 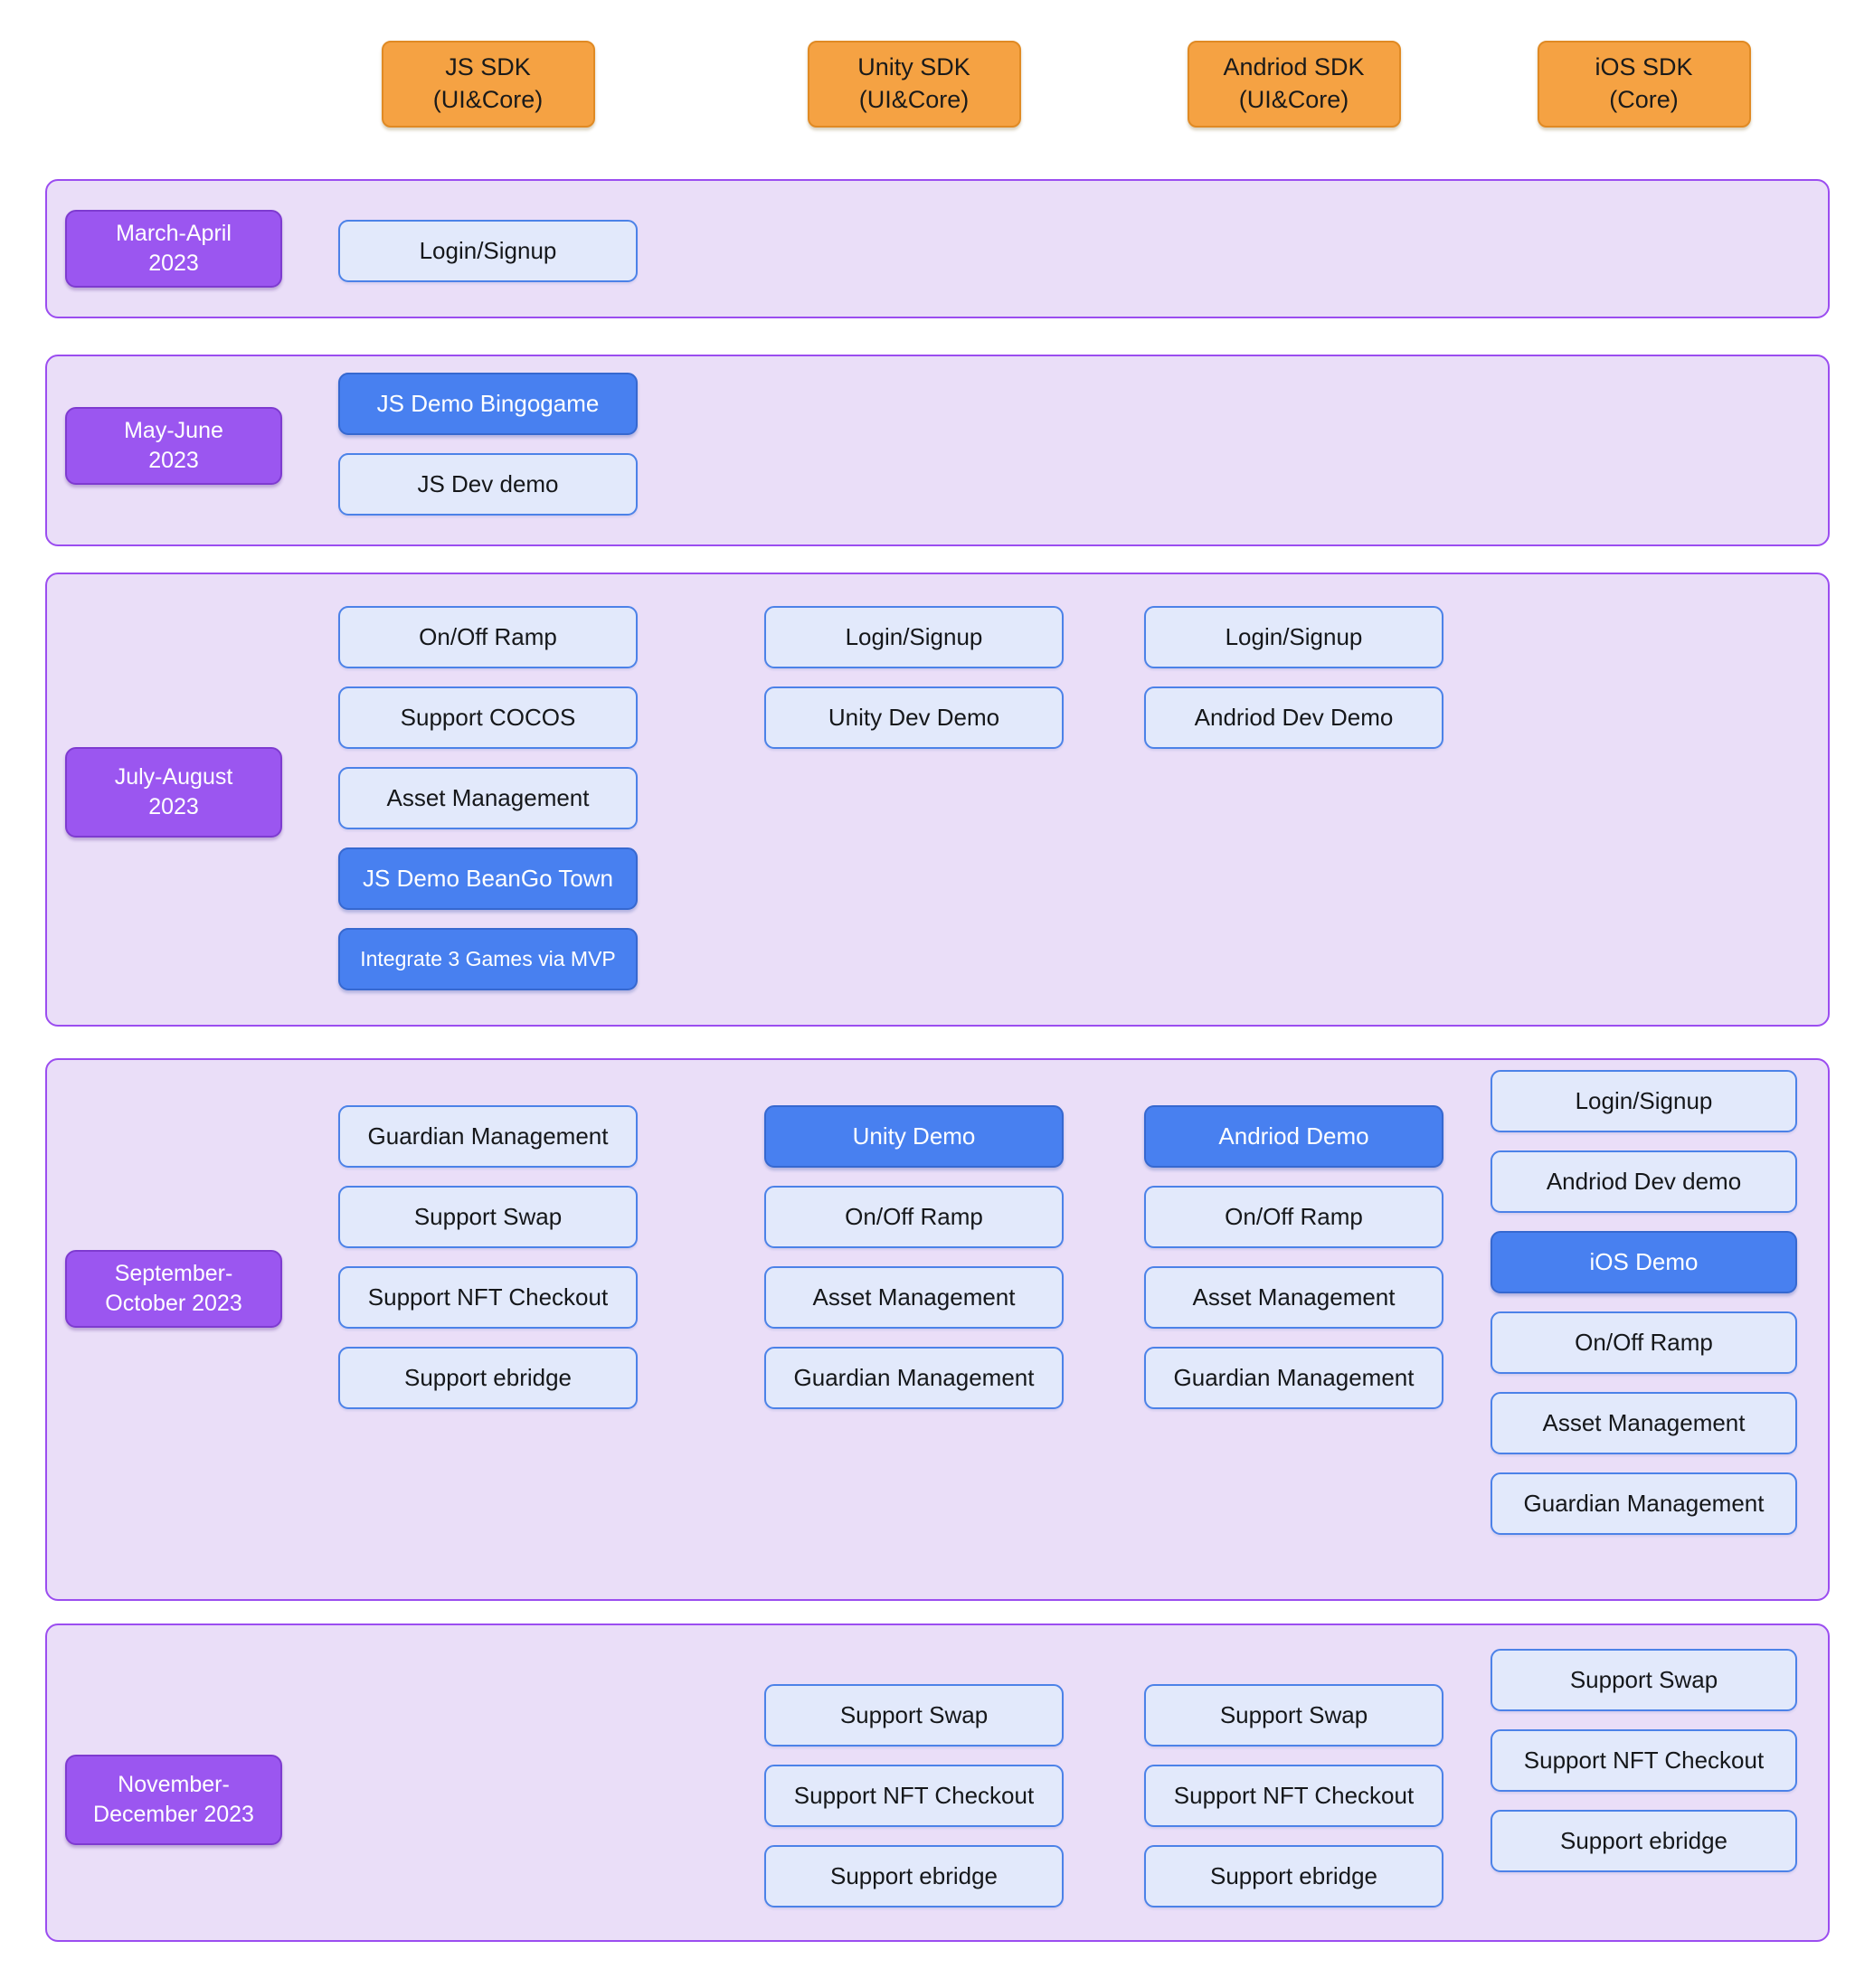 I want to click on period-label-chip: September- October 2023, so click(x=173, y=1289).